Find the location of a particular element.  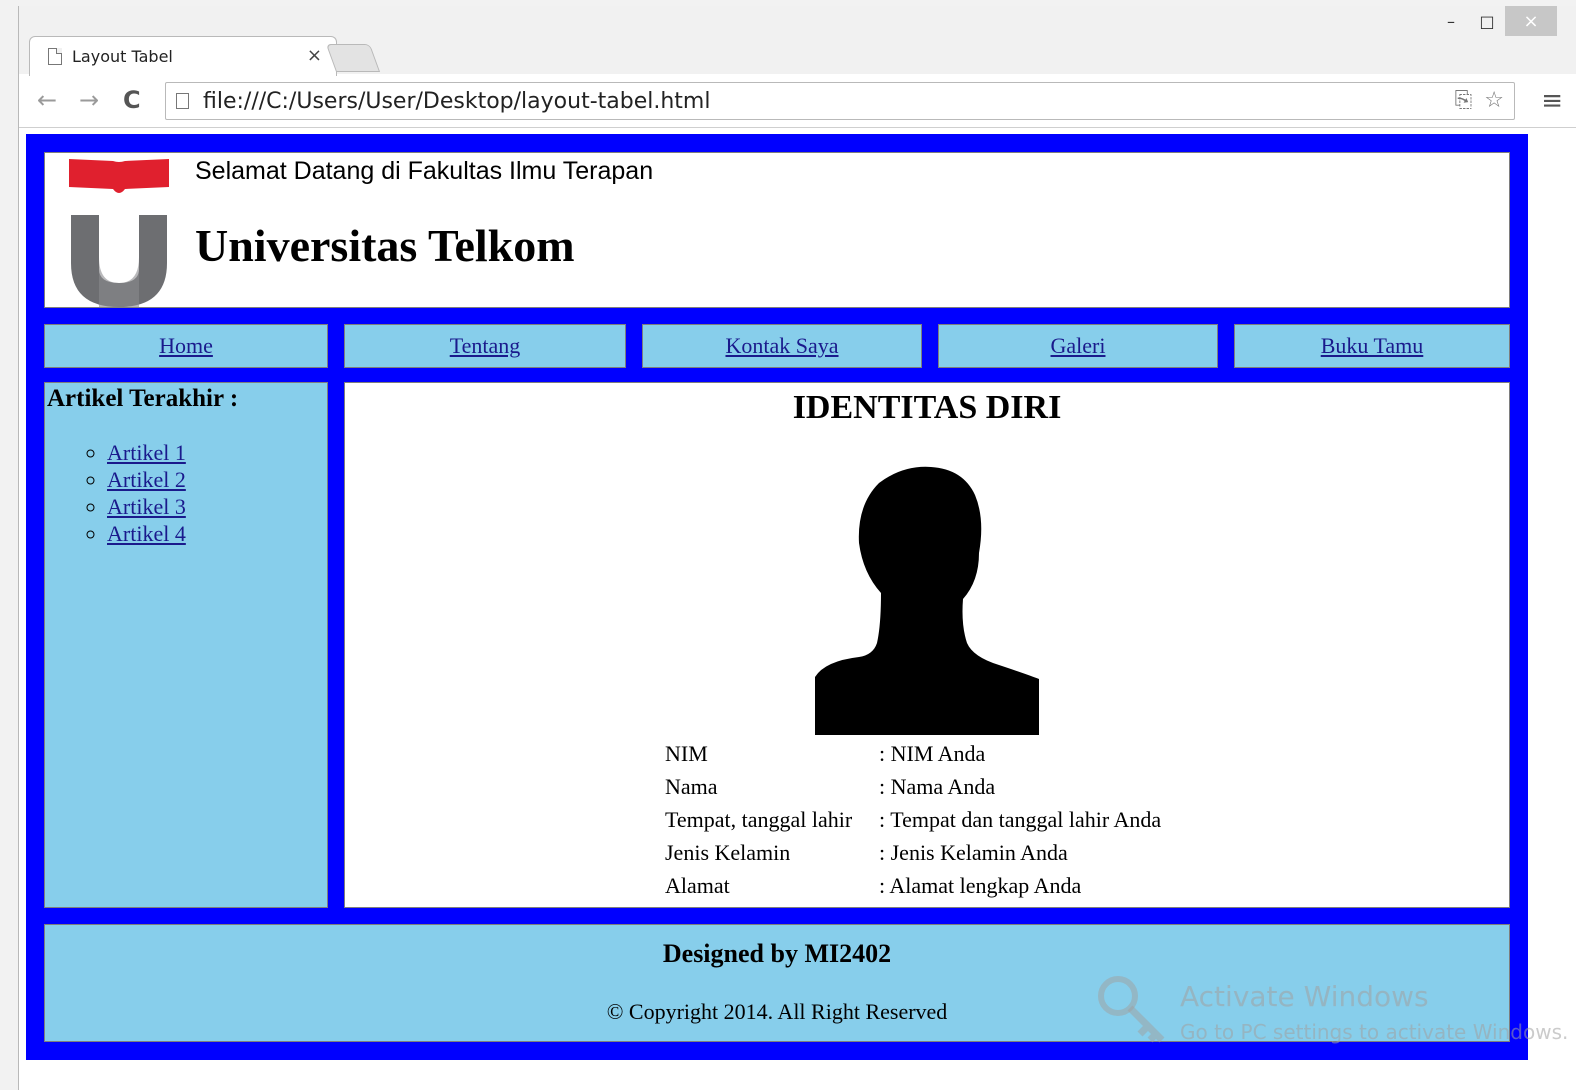

watermark-title: Activate Windows is located at coordinates (1304, 996).